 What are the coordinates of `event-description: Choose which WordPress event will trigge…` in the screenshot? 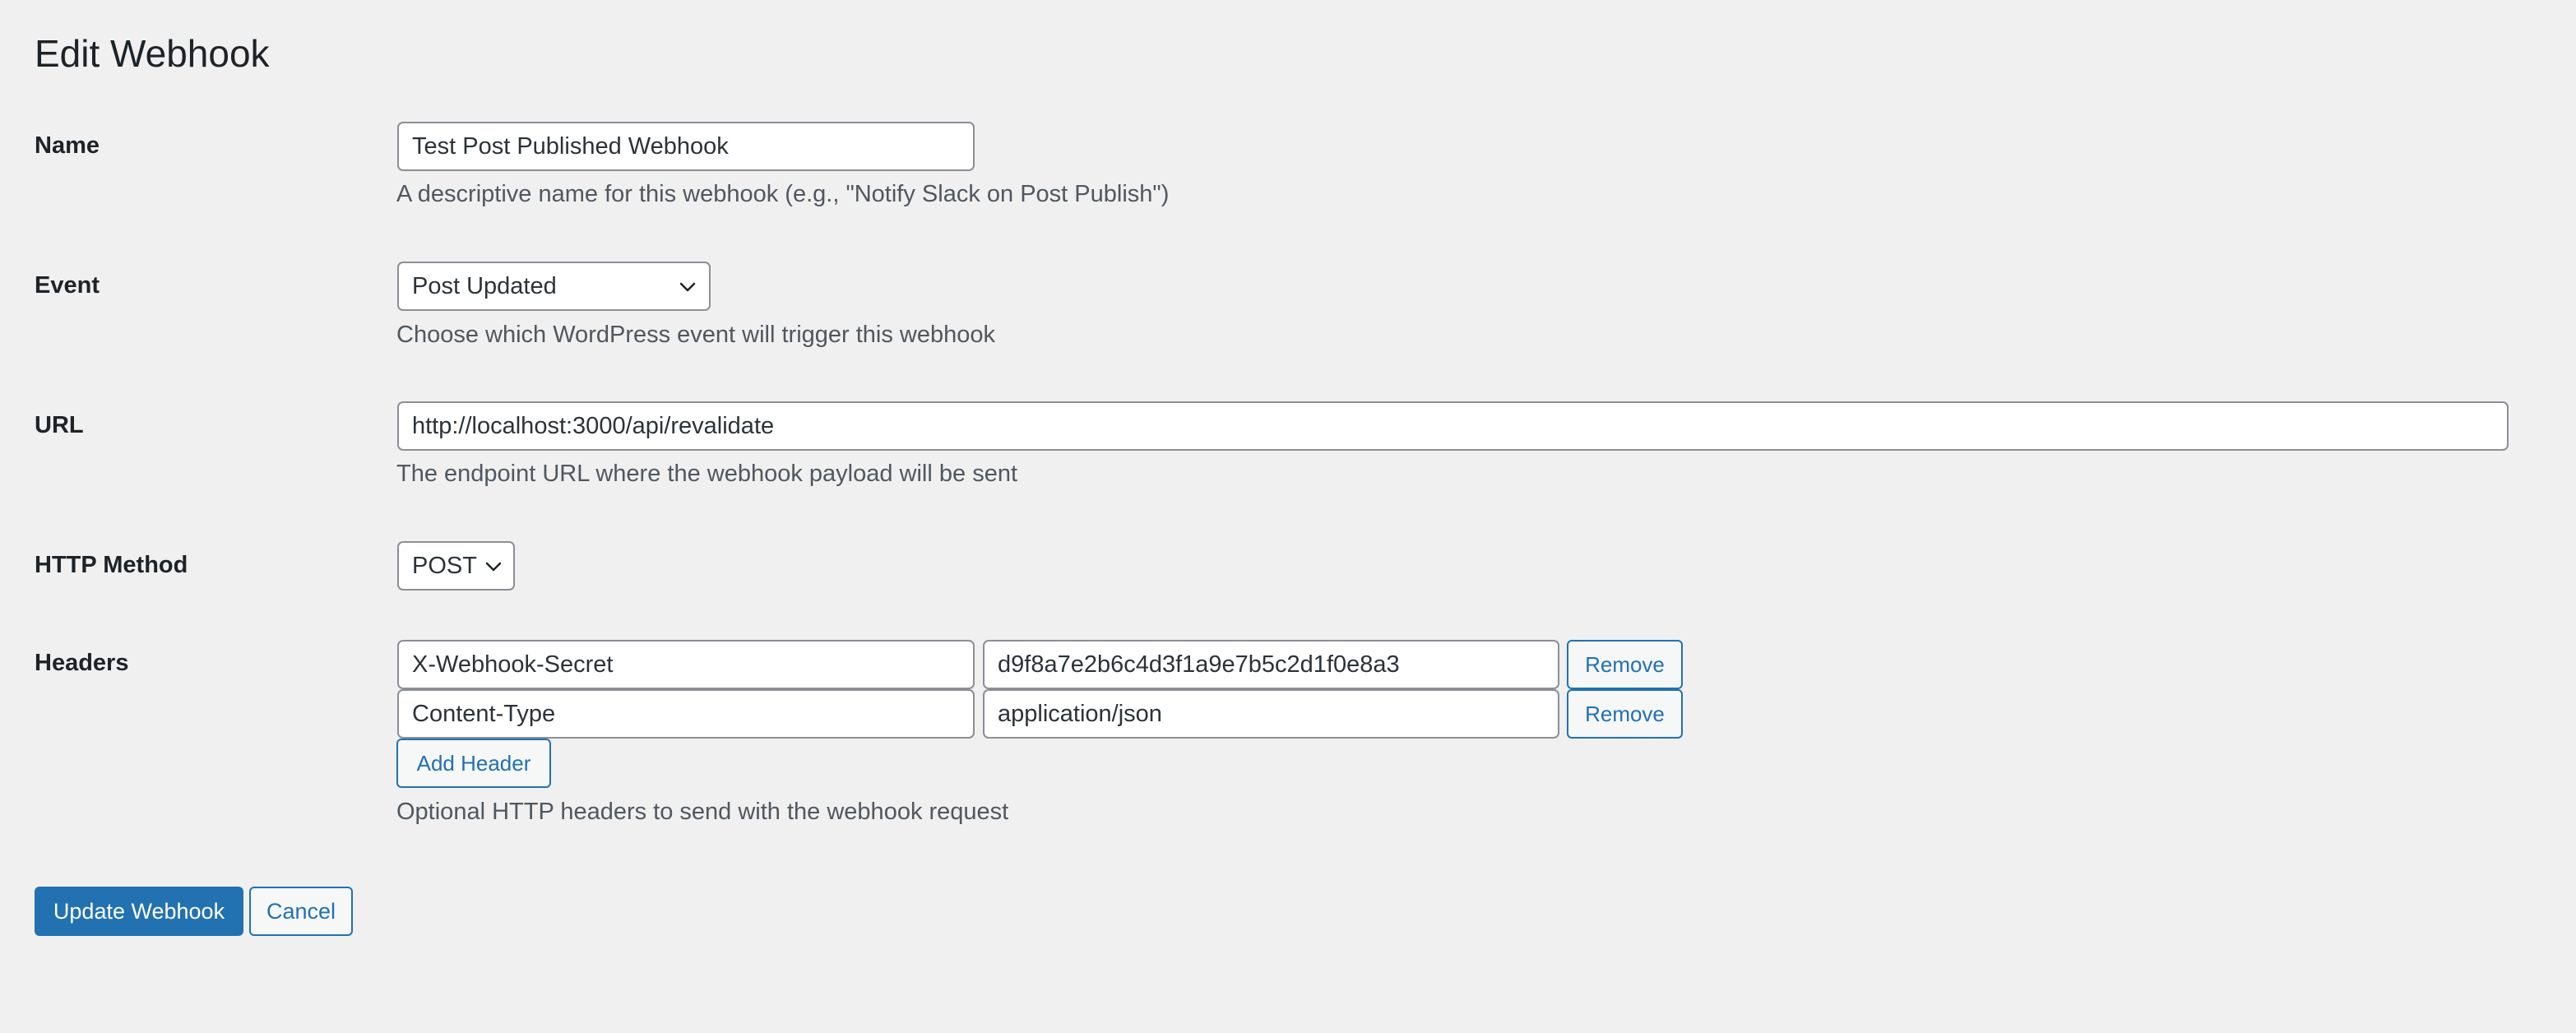 It's located at (696, 335).